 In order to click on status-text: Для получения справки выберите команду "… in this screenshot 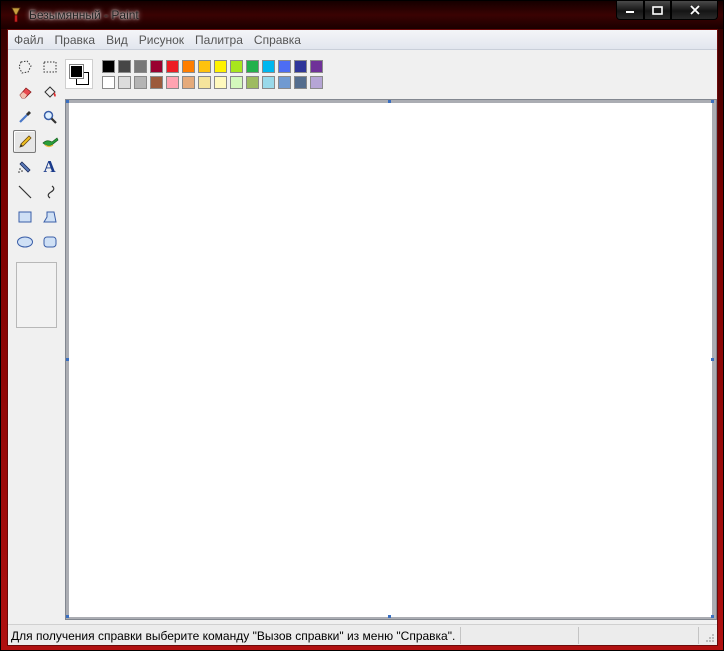, I will do `click(233, 636)`.